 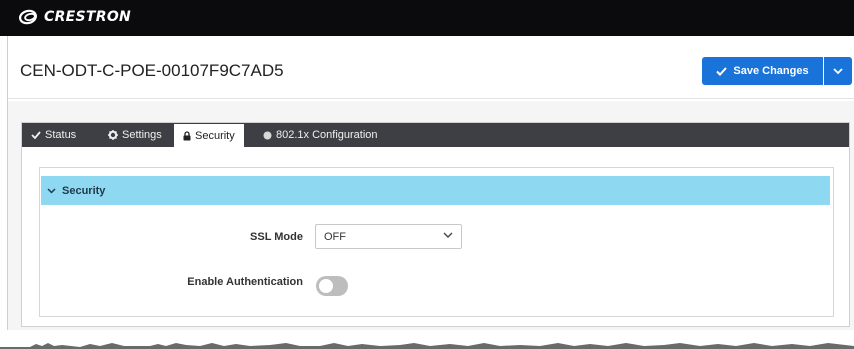 I want to click on crestron-logo: CRESTRON, so click(x=74, y=17).